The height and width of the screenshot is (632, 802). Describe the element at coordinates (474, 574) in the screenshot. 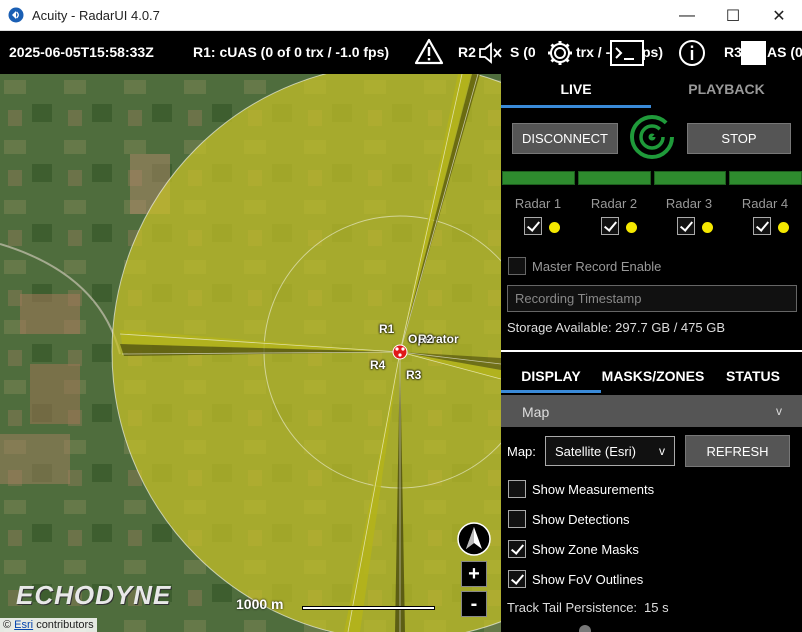

I see `zoom-in-button: +` at that location.